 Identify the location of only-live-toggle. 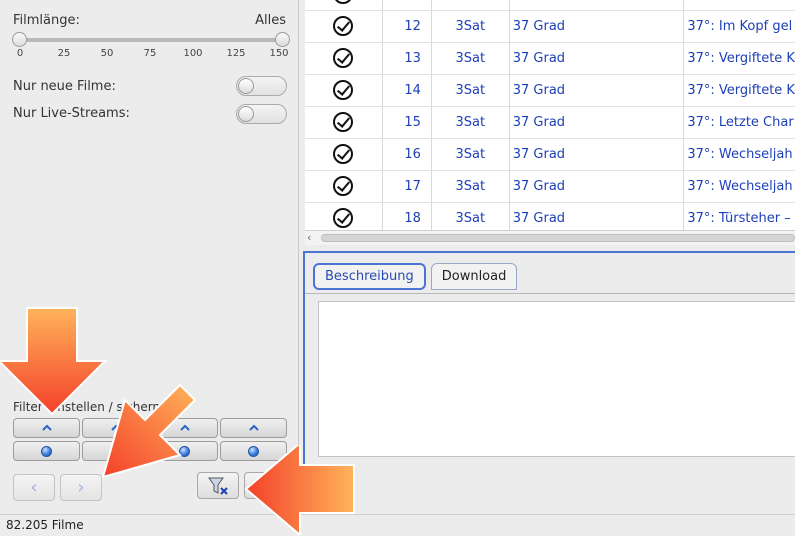
(261, 114).